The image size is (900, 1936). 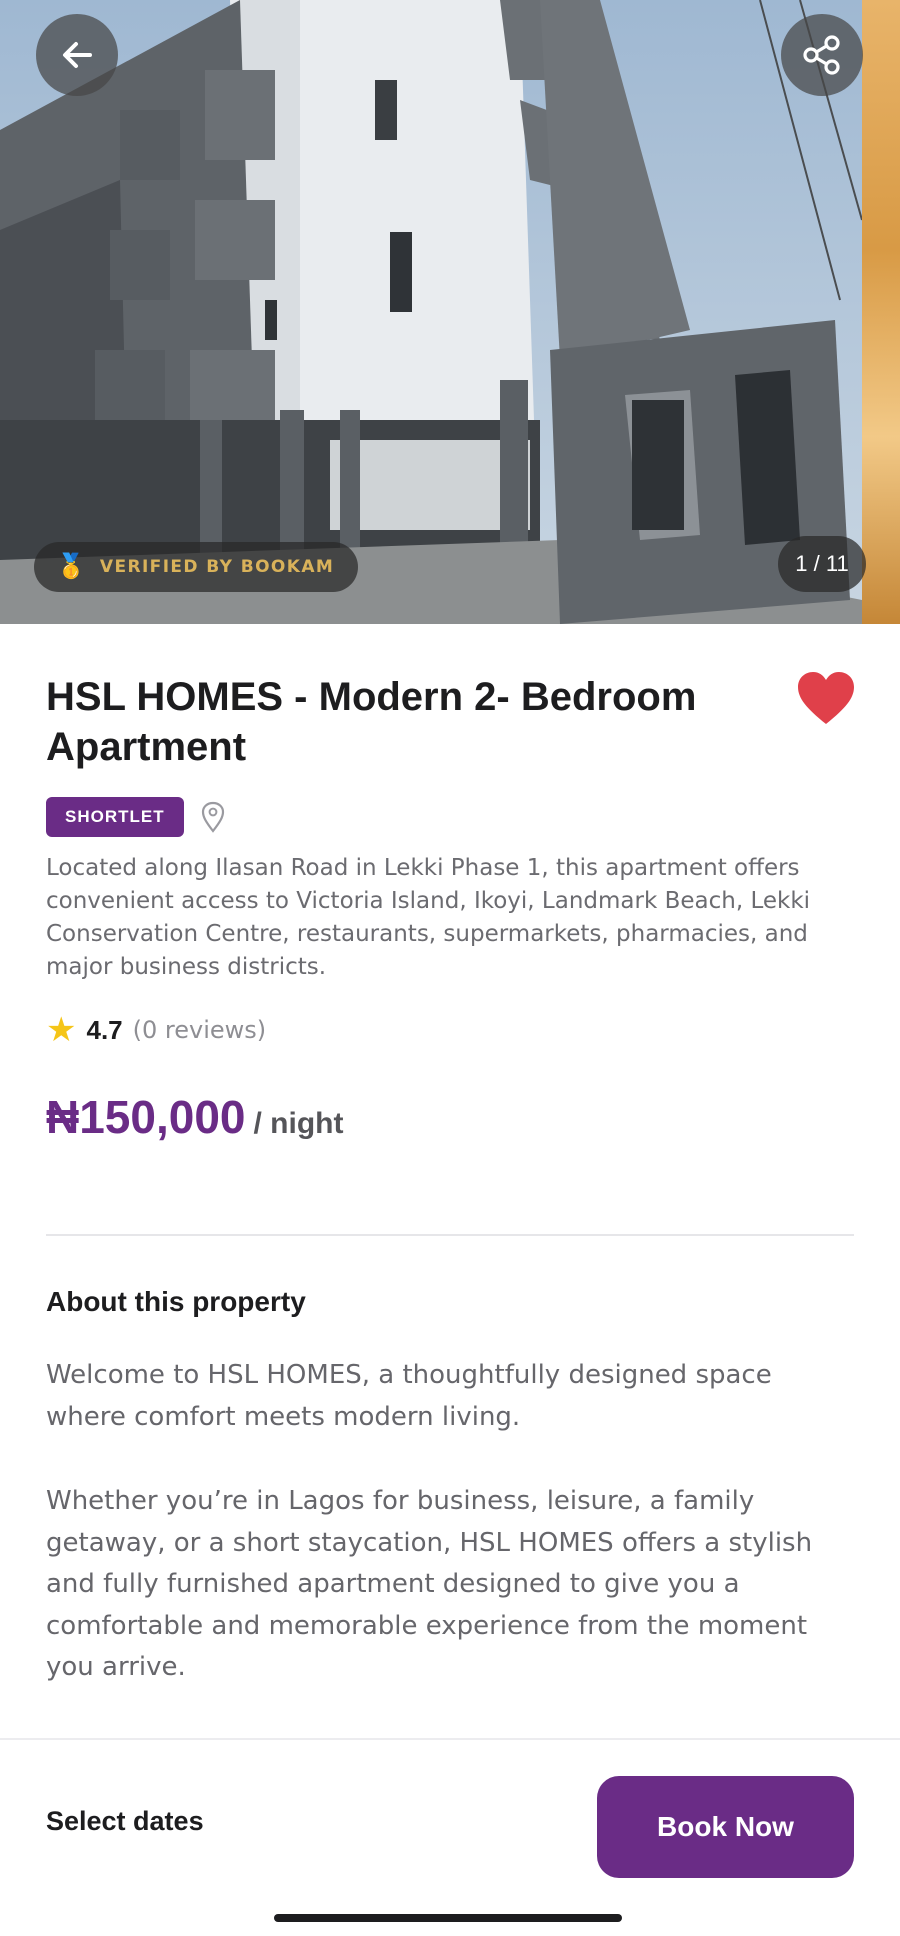 What do you see at coordinates (200, 1030) in the screenshot?
I see `review-count: (0 reviews)` at bounding box center [200, 1030].